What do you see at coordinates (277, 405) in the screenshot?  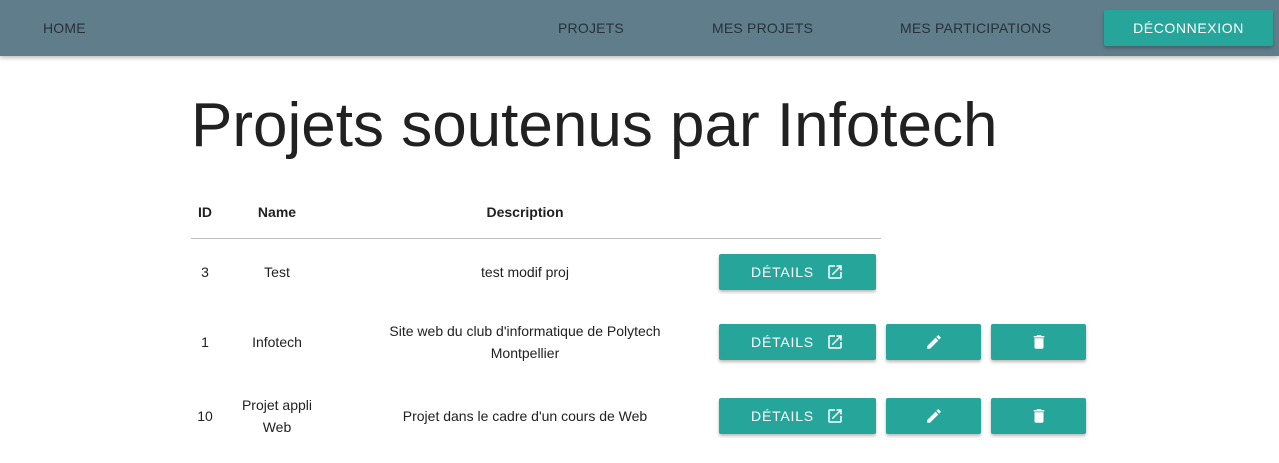 I see `row-name-line: Projet appli` at bounding box center [277, 405].